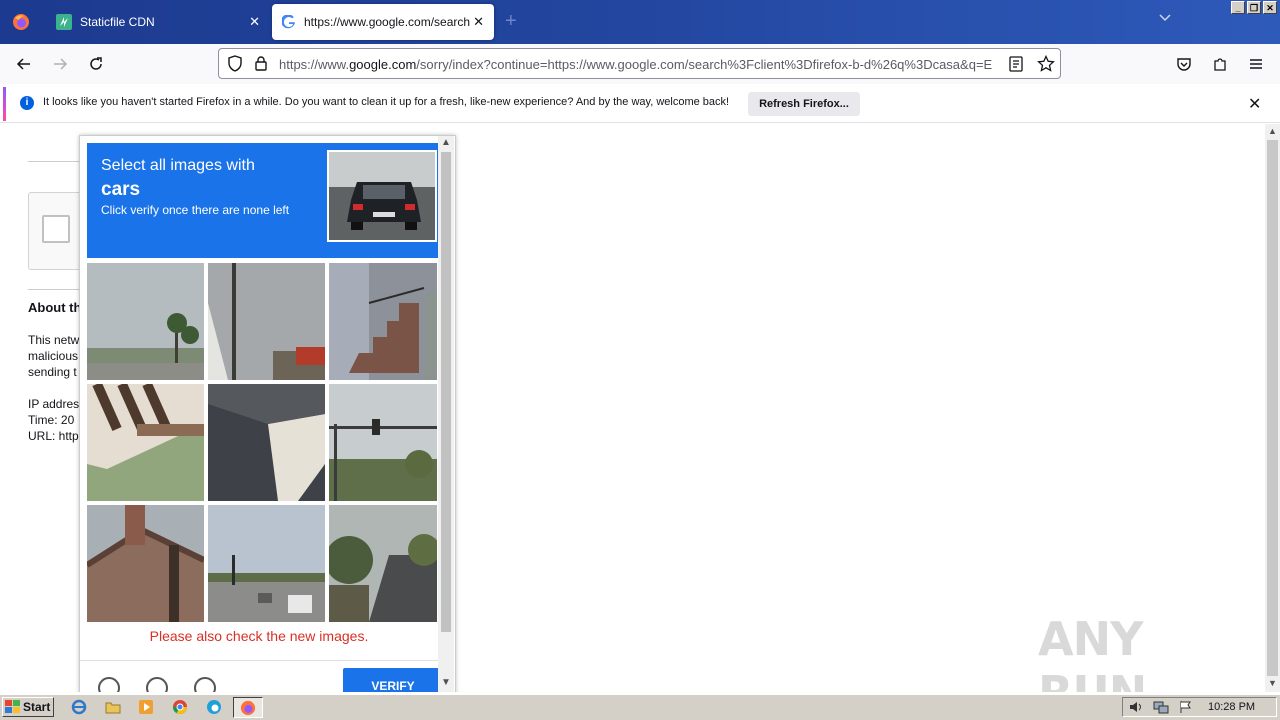  I want to click on edge-icon, so click(214, 707).